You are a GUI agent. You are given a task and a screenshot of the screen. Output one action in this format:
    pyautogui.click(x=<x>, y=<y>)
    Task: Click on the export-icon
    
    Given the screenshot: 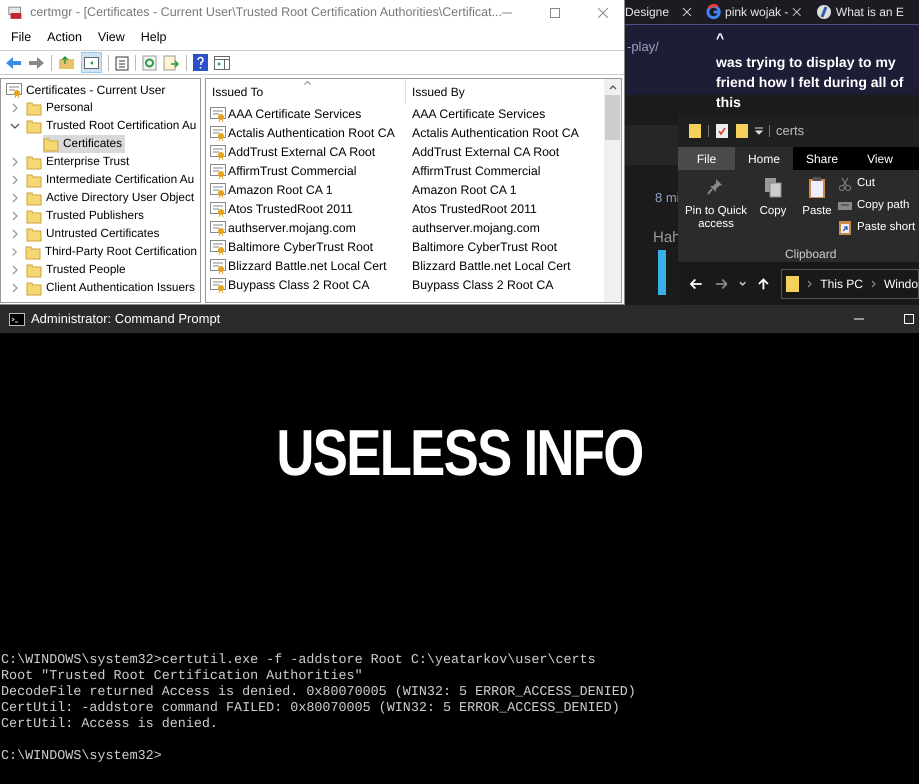 What is the action you would take?
    pyautogui.click(x=171, y=62)
    